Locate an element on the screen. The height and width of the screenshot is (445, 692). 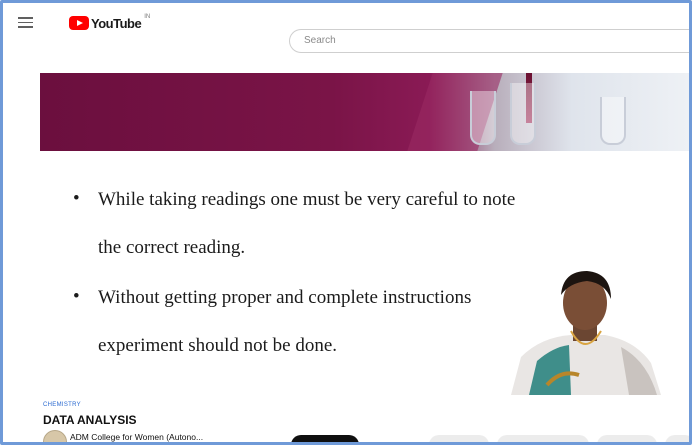
hamburger-menu-icon is located at coordinates (25, 22).